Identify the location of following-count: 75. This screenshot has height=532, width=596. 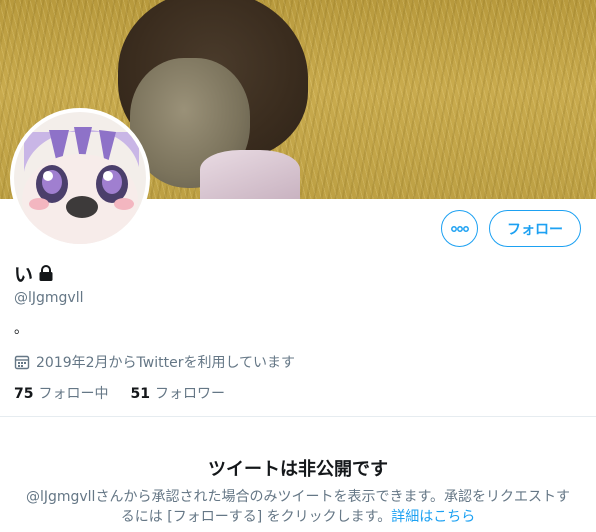
(24, 394).